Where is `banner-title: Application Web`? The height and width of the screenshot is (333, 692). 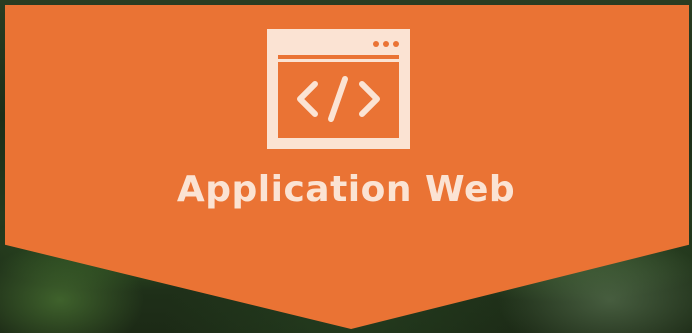 banner-title: Application Web is located at coordinates (346, 189).